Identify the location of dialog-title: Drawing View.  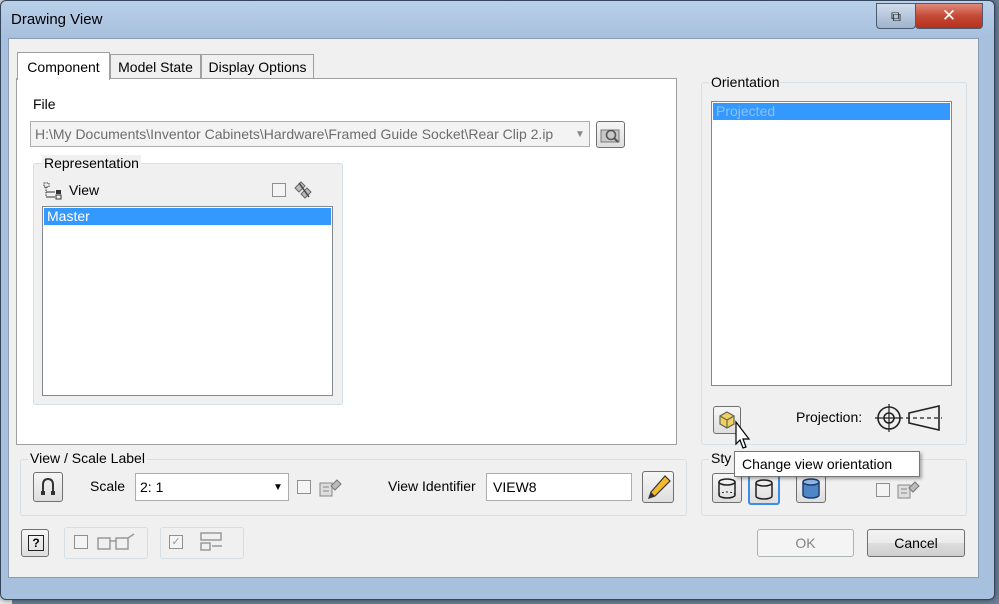
(57, 19).